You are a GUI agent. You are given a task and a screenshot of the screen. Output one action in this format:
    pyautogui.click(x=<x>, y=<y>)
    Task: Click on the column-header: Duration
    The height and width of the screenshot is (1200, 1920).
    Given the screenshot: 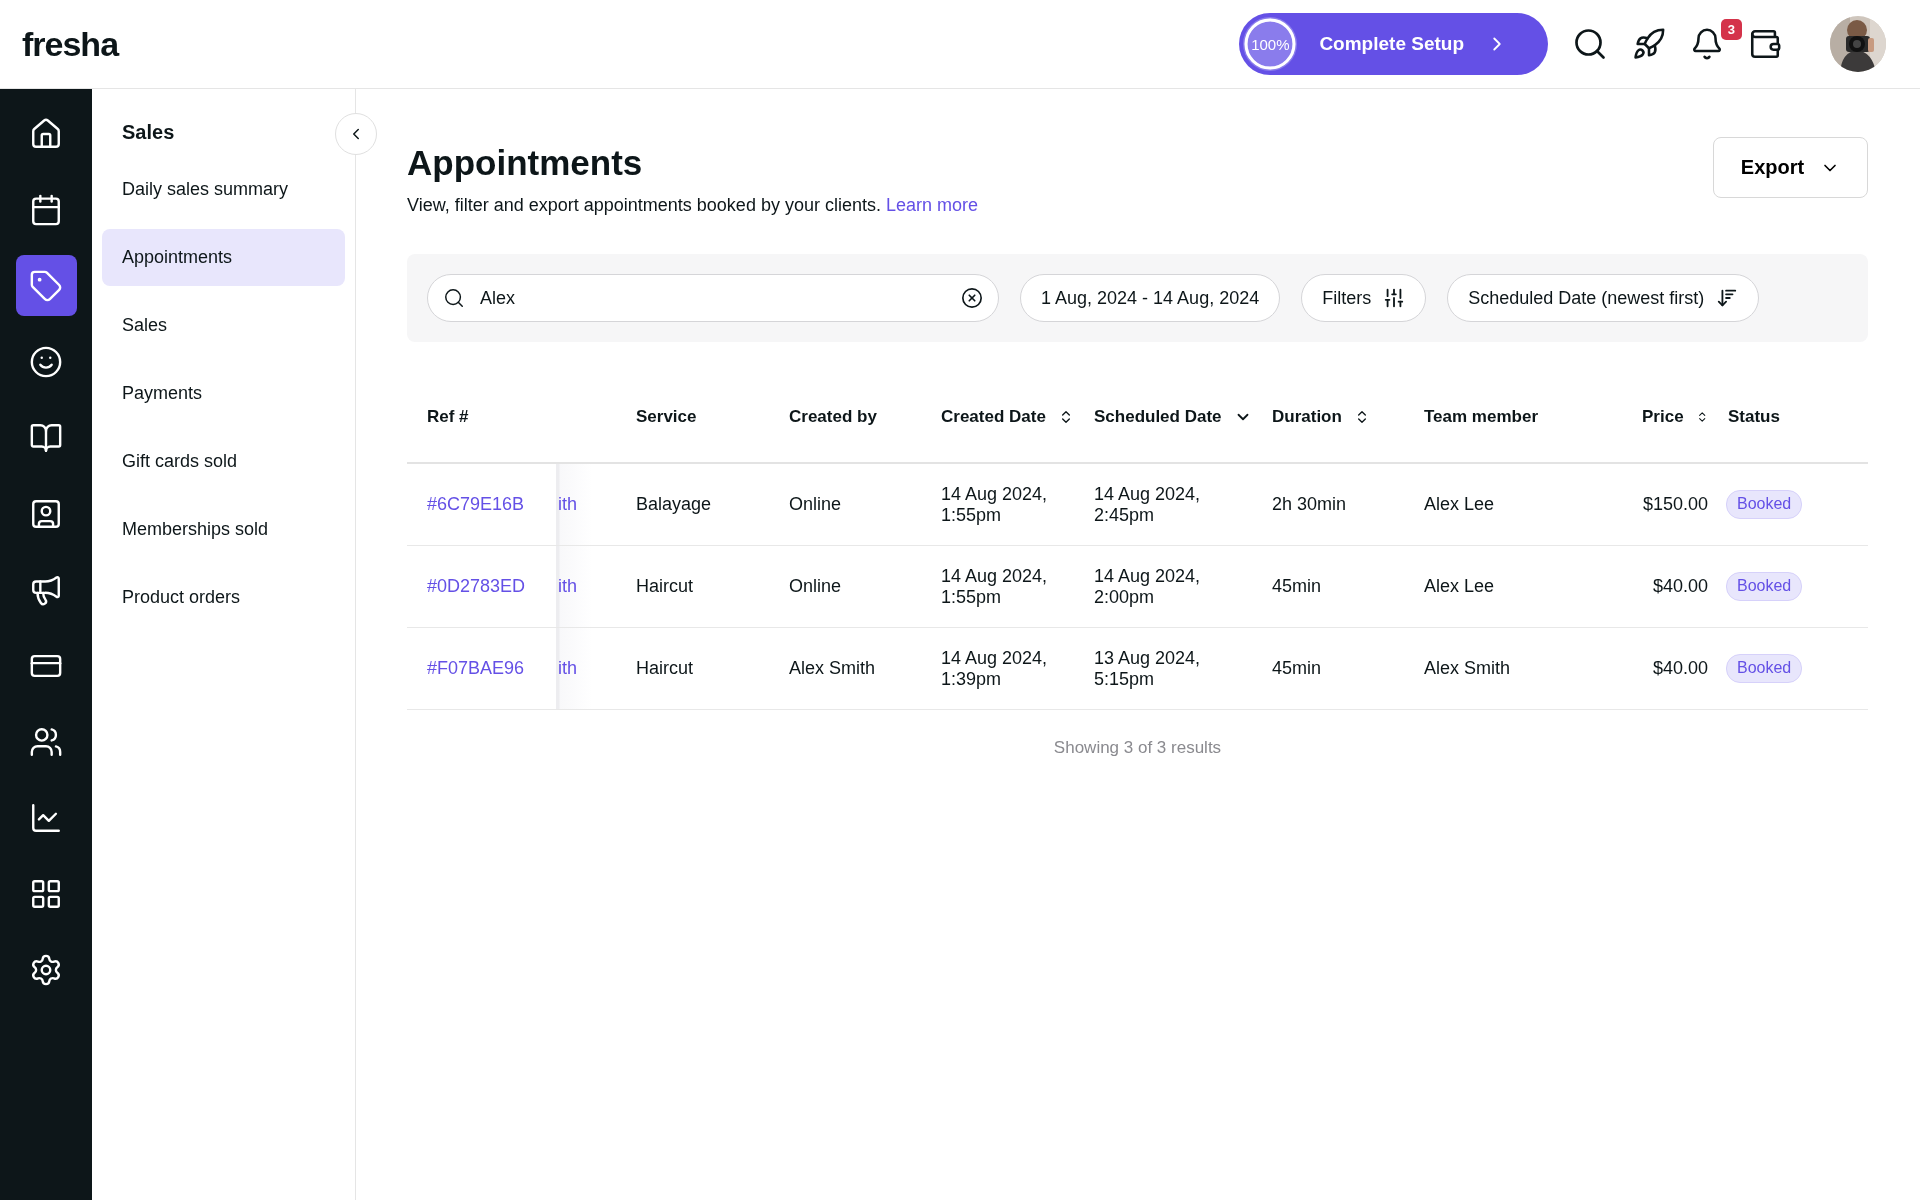 What is the action you would take?
    pyautogui.click(x=1307, y=417)
    